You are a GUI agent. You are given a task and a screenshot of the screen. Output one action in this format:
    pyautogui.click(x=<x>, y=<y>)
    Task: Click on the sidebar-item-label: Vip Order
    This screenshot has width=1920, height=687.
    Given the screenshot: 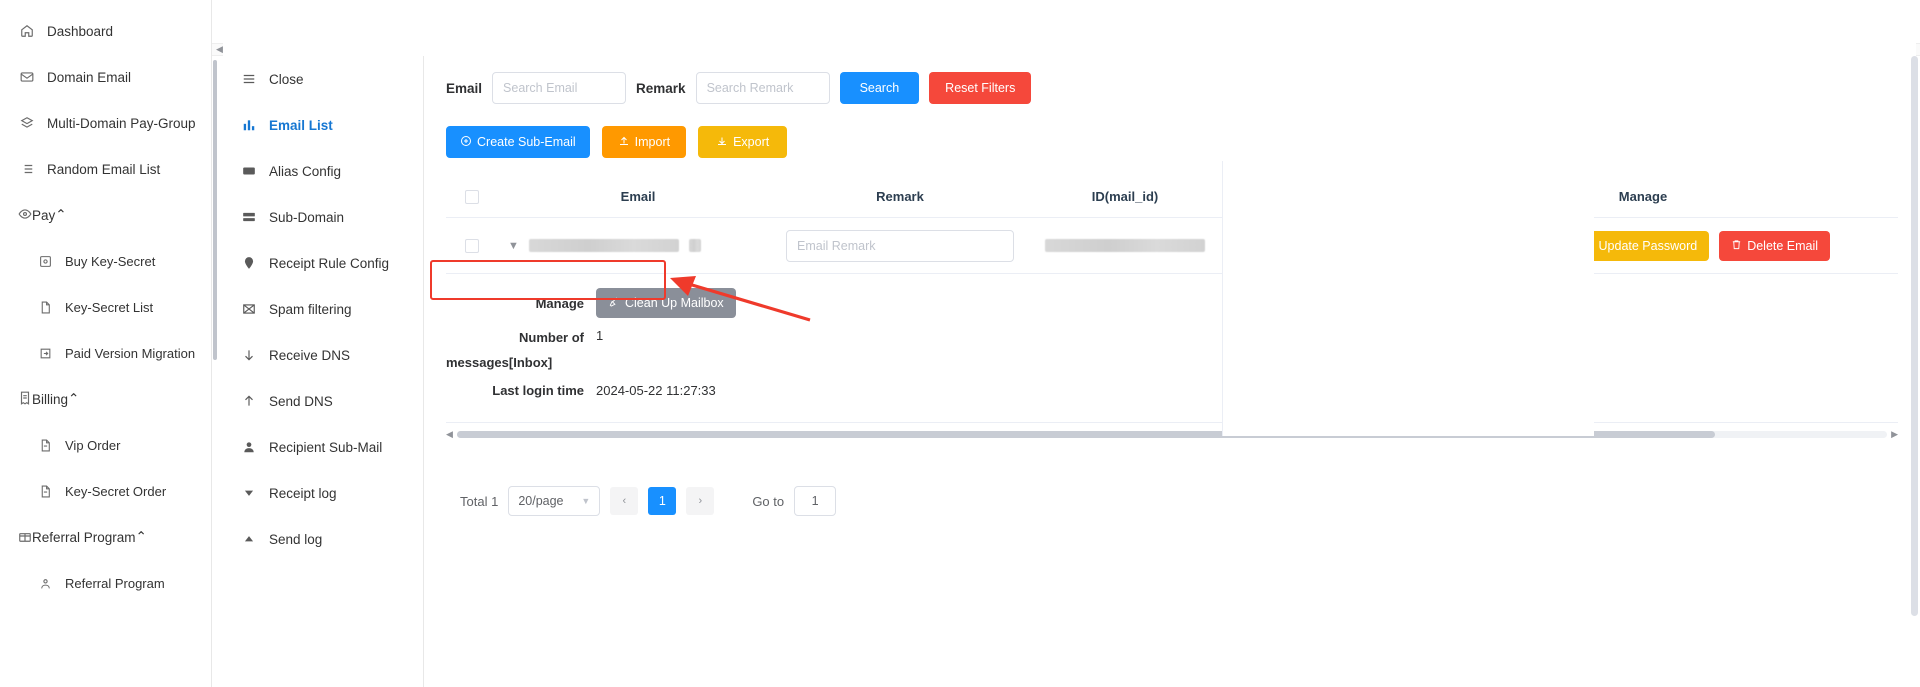 What is the action you would take?
    pyautogui.click(x=93, y=445)
    